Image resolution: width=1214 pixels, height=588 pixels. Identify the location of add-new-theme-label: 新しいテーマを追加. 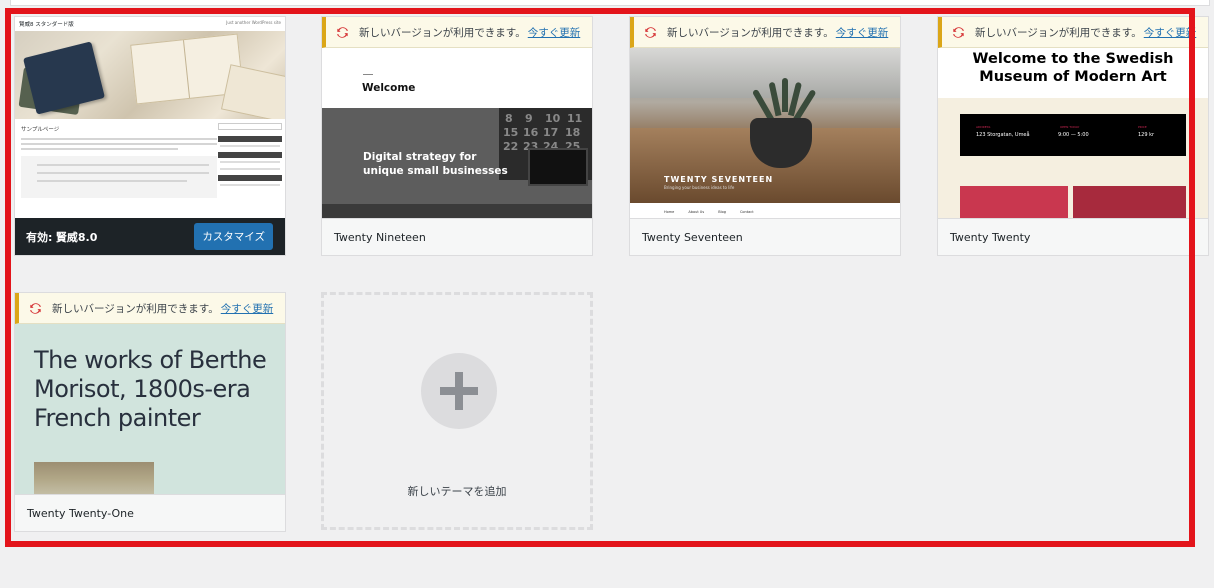
(457, 491).